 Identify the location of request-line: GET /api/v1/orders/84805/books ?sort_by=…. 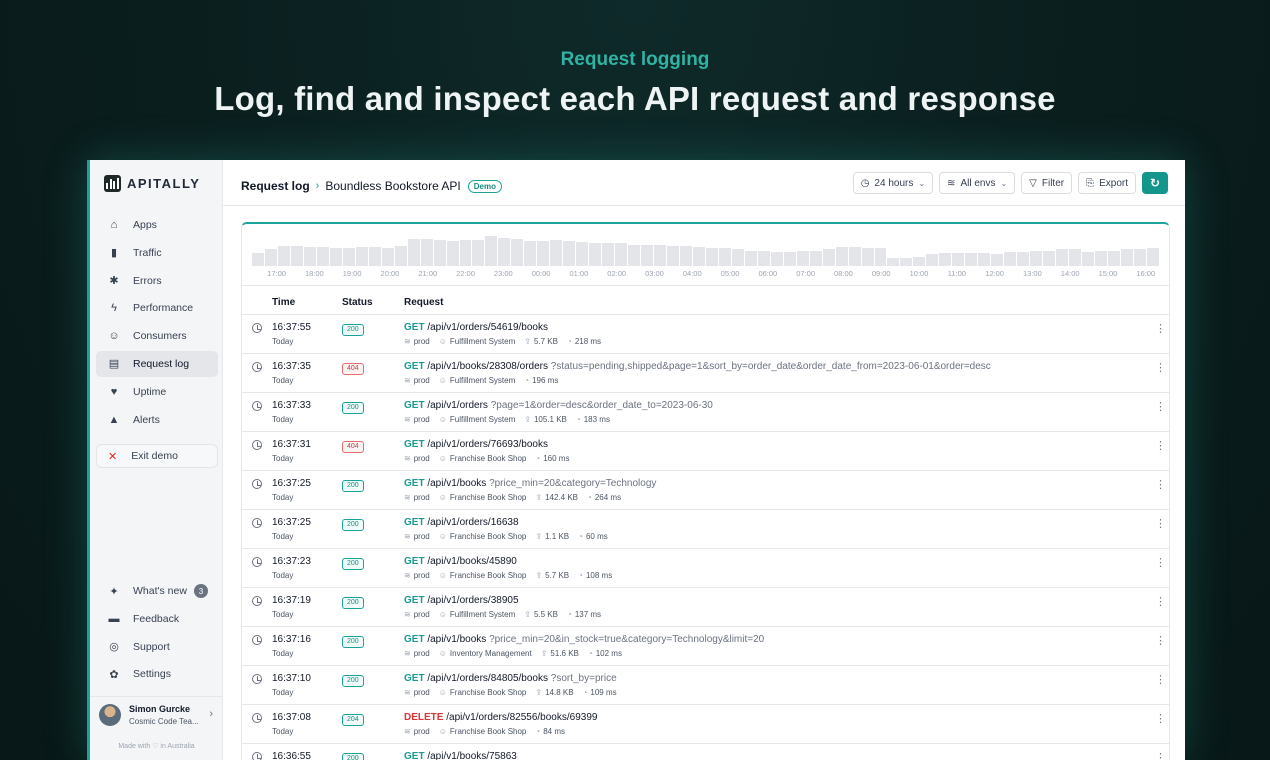
(510, 678).